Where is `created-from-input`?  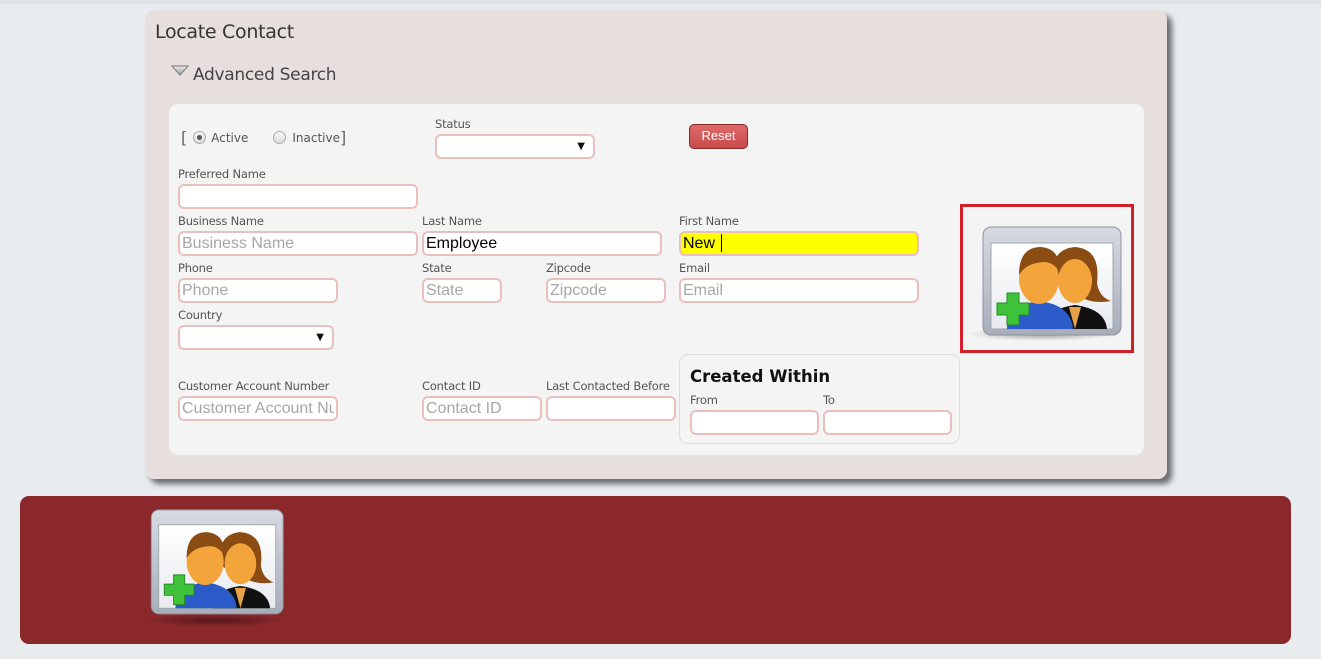
created-from-input is located at coordinates (754, 422).